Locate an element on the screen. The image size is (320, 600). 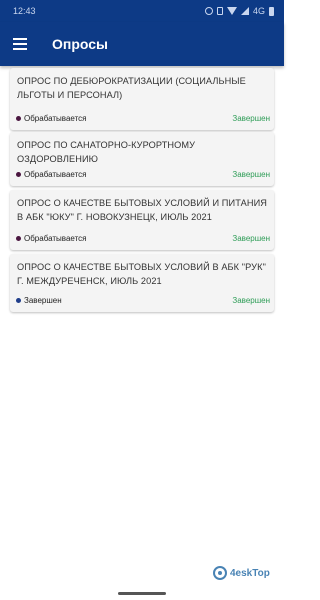
system-icons: 4G is located at coordinates (239, 11).